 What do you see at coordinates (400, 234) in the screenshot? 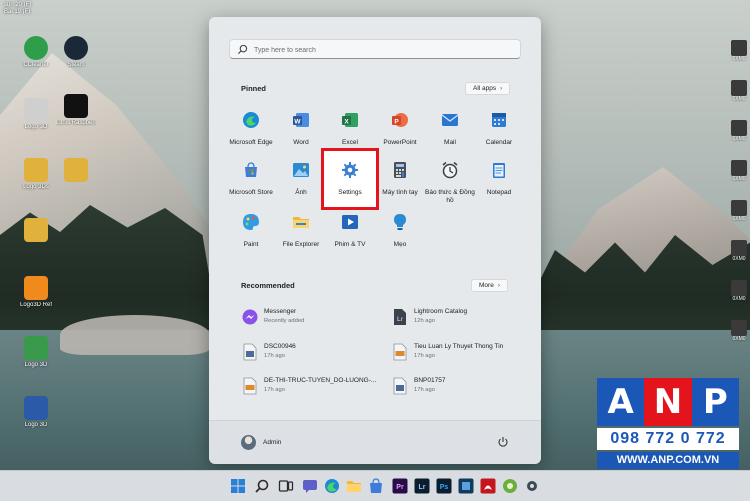
I see `pinned-app-tips: Mẹo` at bounding box center [400, 234].